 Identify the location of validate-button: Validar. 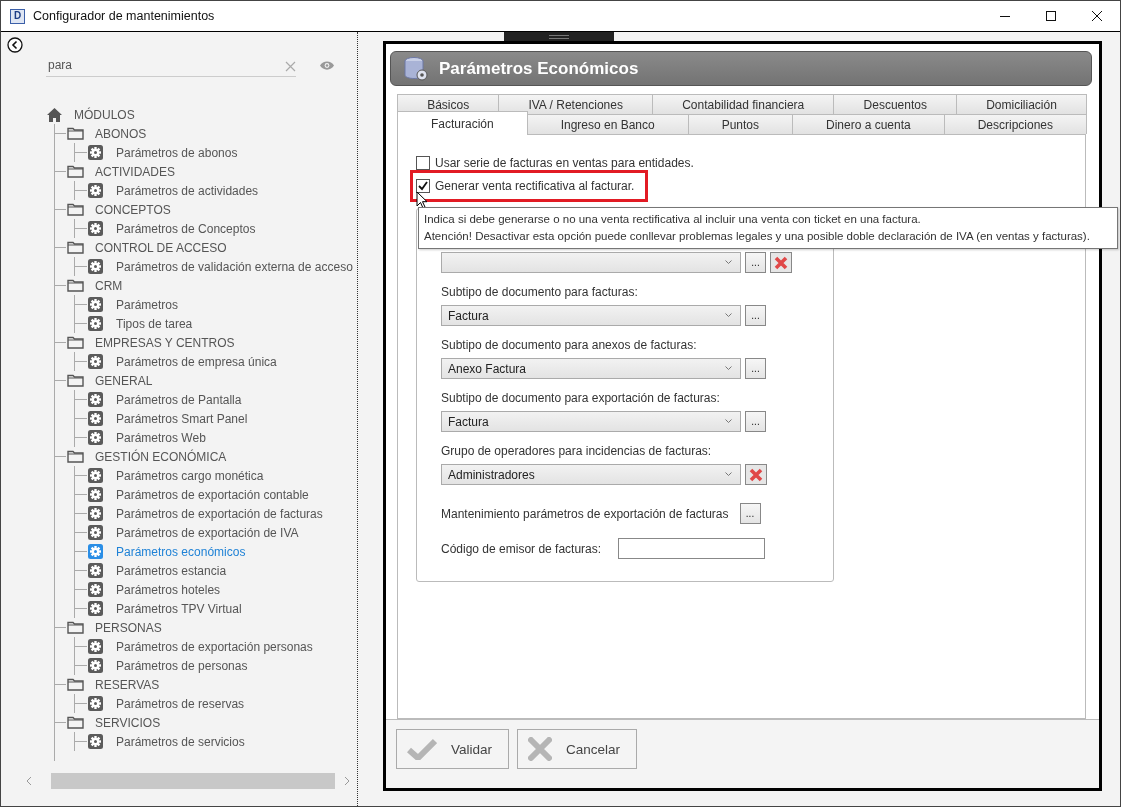
(453, 749).